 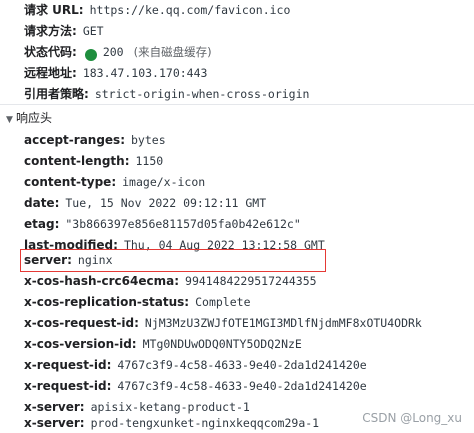 I want to click on header-row: accept-ranges: bytes, so click(x=95, y=140).